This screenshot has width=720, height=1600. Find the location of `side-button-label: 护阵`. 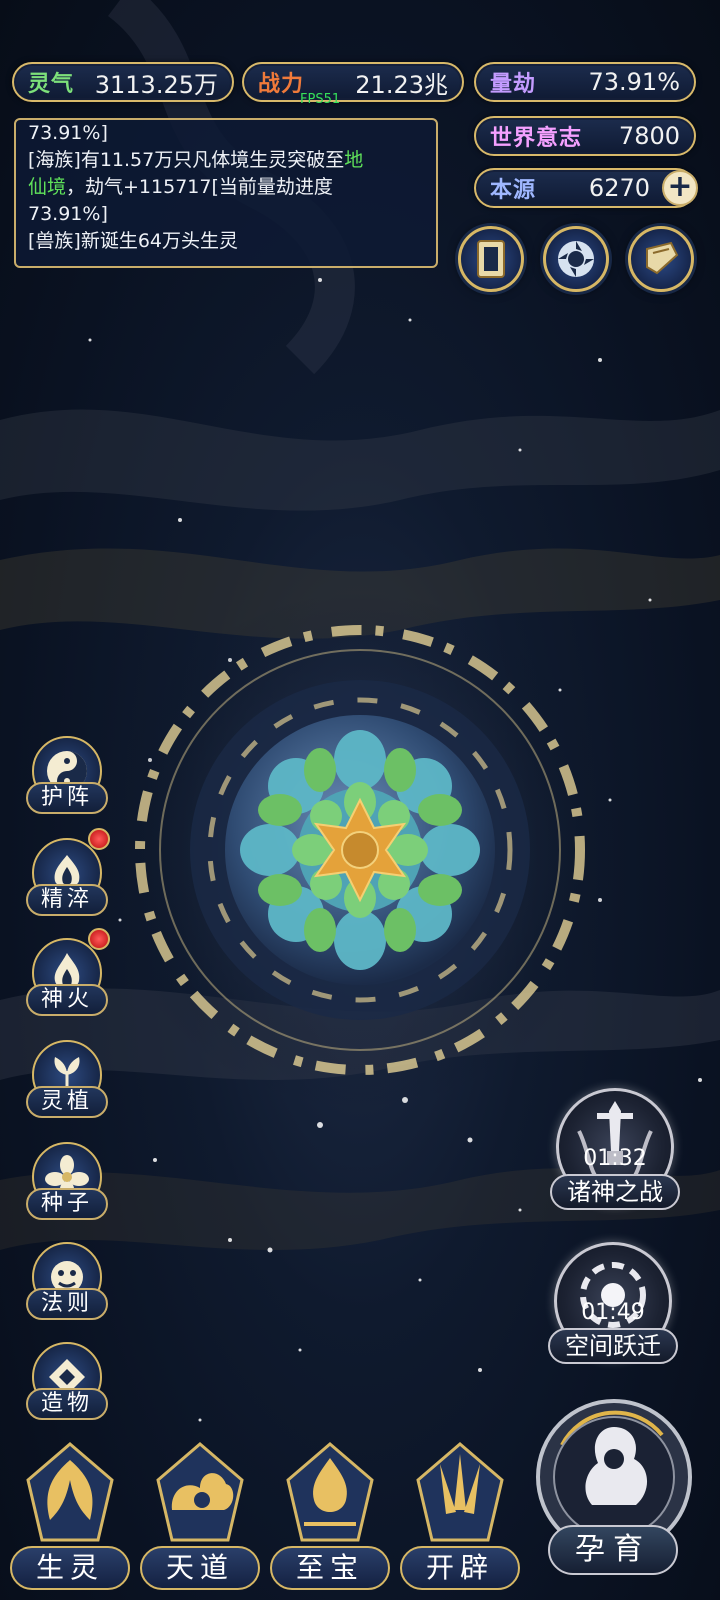

side-button-label: 护阵 is located at coordinates (67, 798).